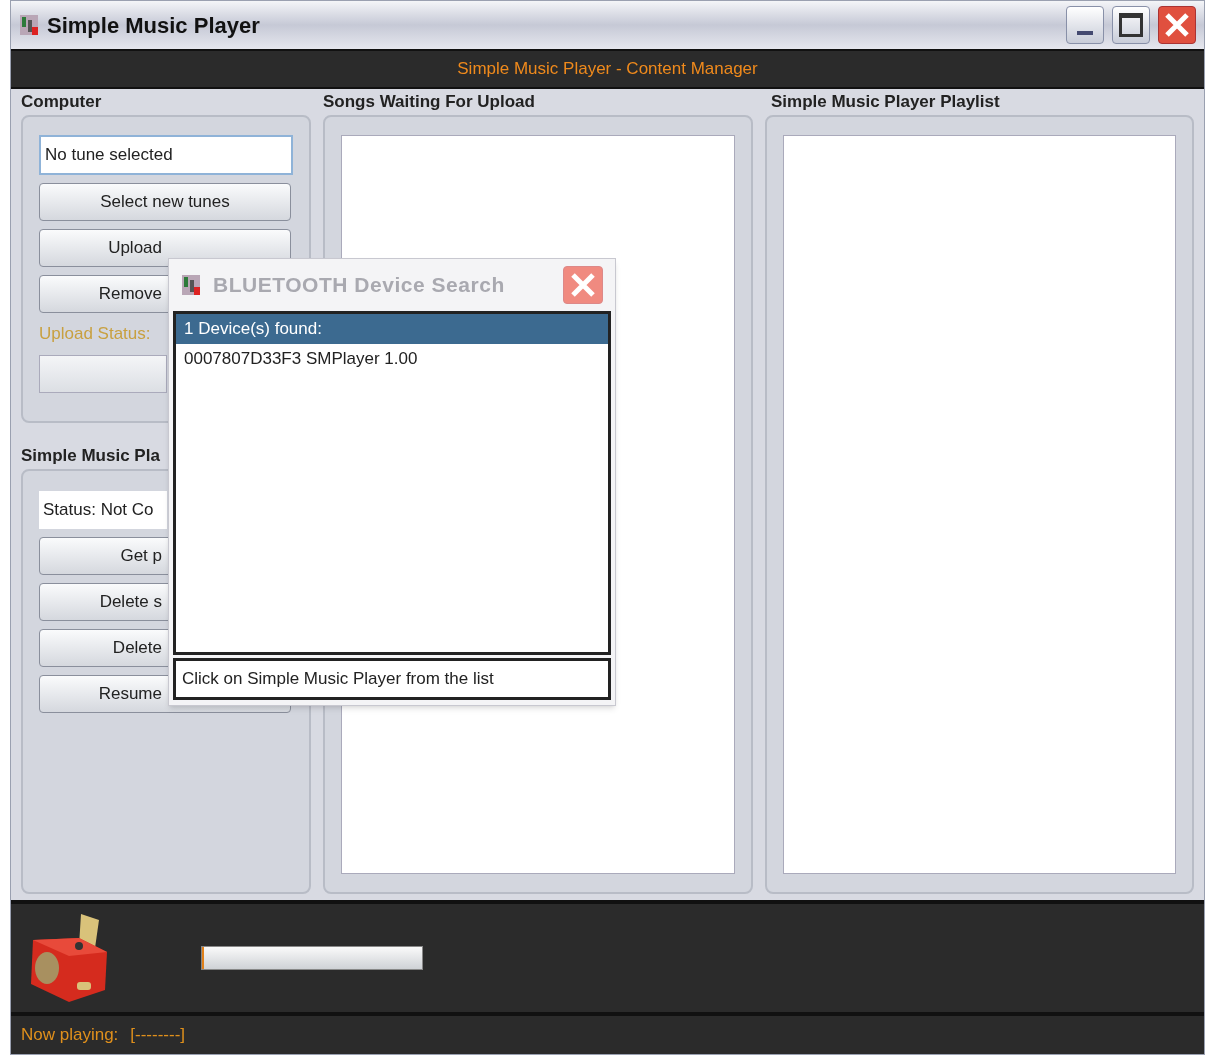  I want to click on upload-status-label: Upload Status:, so click(95, 334).